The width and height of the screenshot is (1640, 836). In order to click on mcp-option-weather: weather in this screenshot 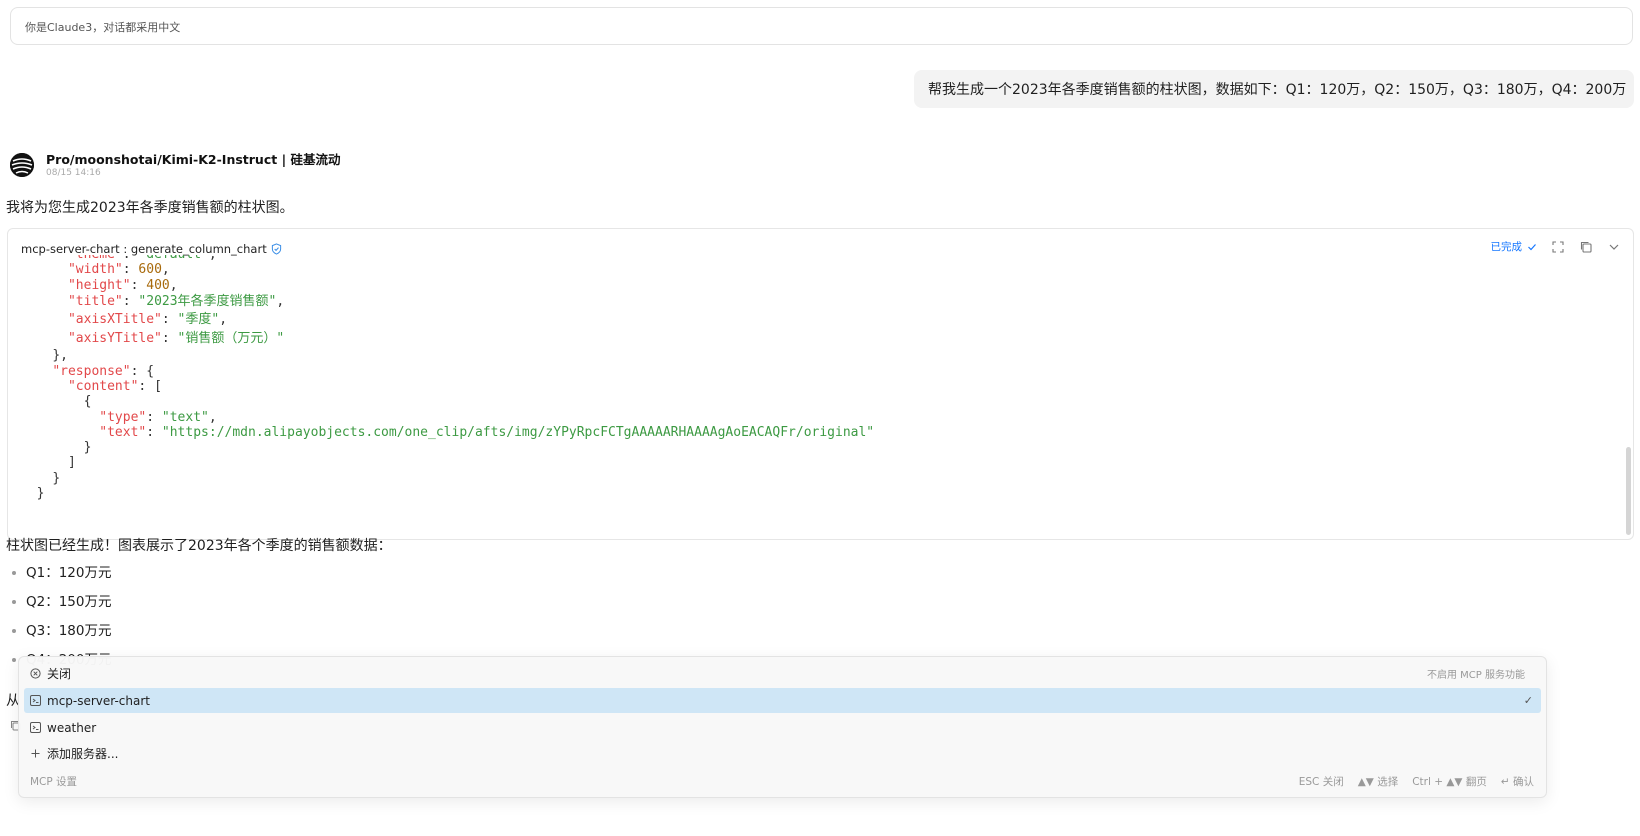, I will do `click(782, 727)`.